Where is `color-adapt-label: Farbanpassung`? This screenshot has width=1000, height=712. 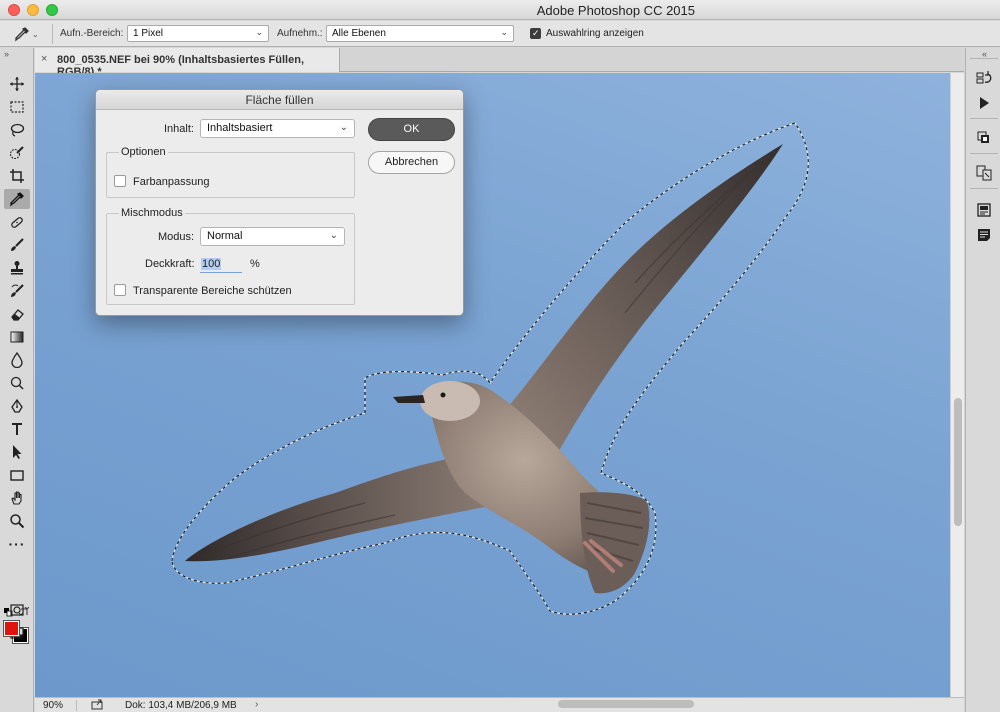 color-adapt-label: Farbanpassung is located at coordinates (171, 182).